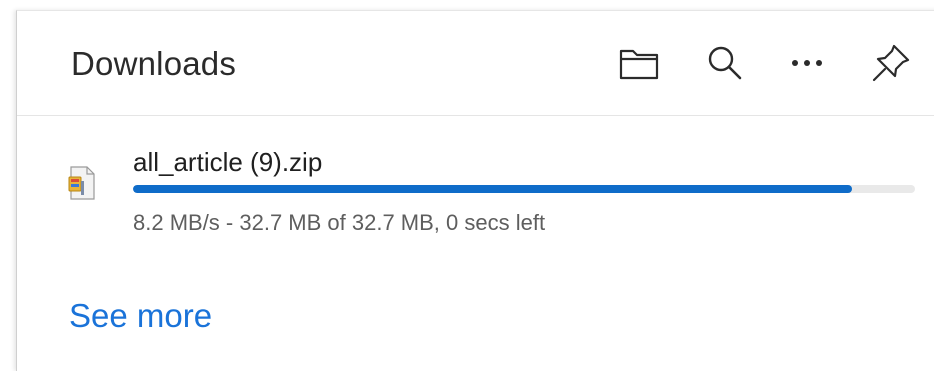 This screenshot has height=371, width=934. I want to click on open-folder-button, so click(639, 63).